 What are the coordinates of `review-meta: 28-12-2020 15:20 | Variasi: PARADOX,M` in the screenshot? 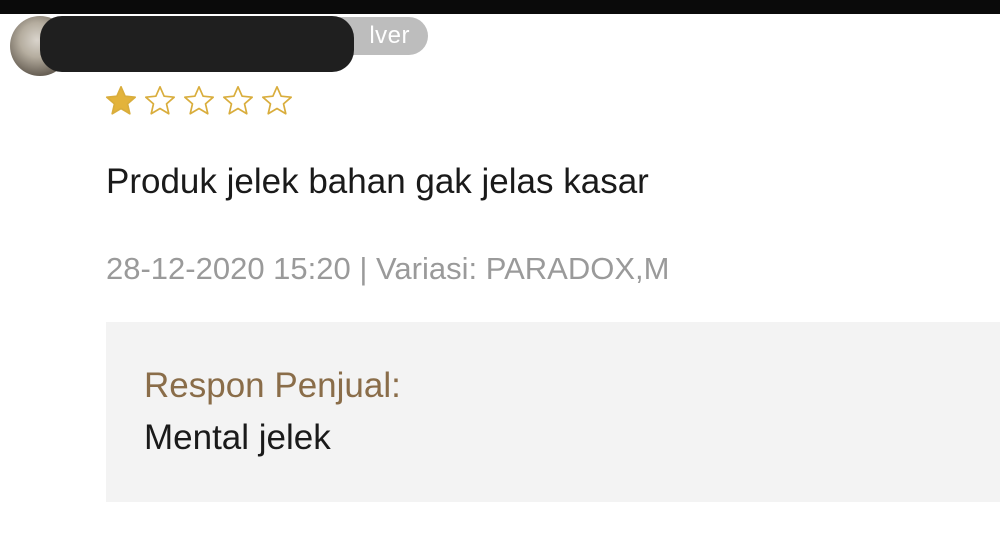 It's located at (388, 268).